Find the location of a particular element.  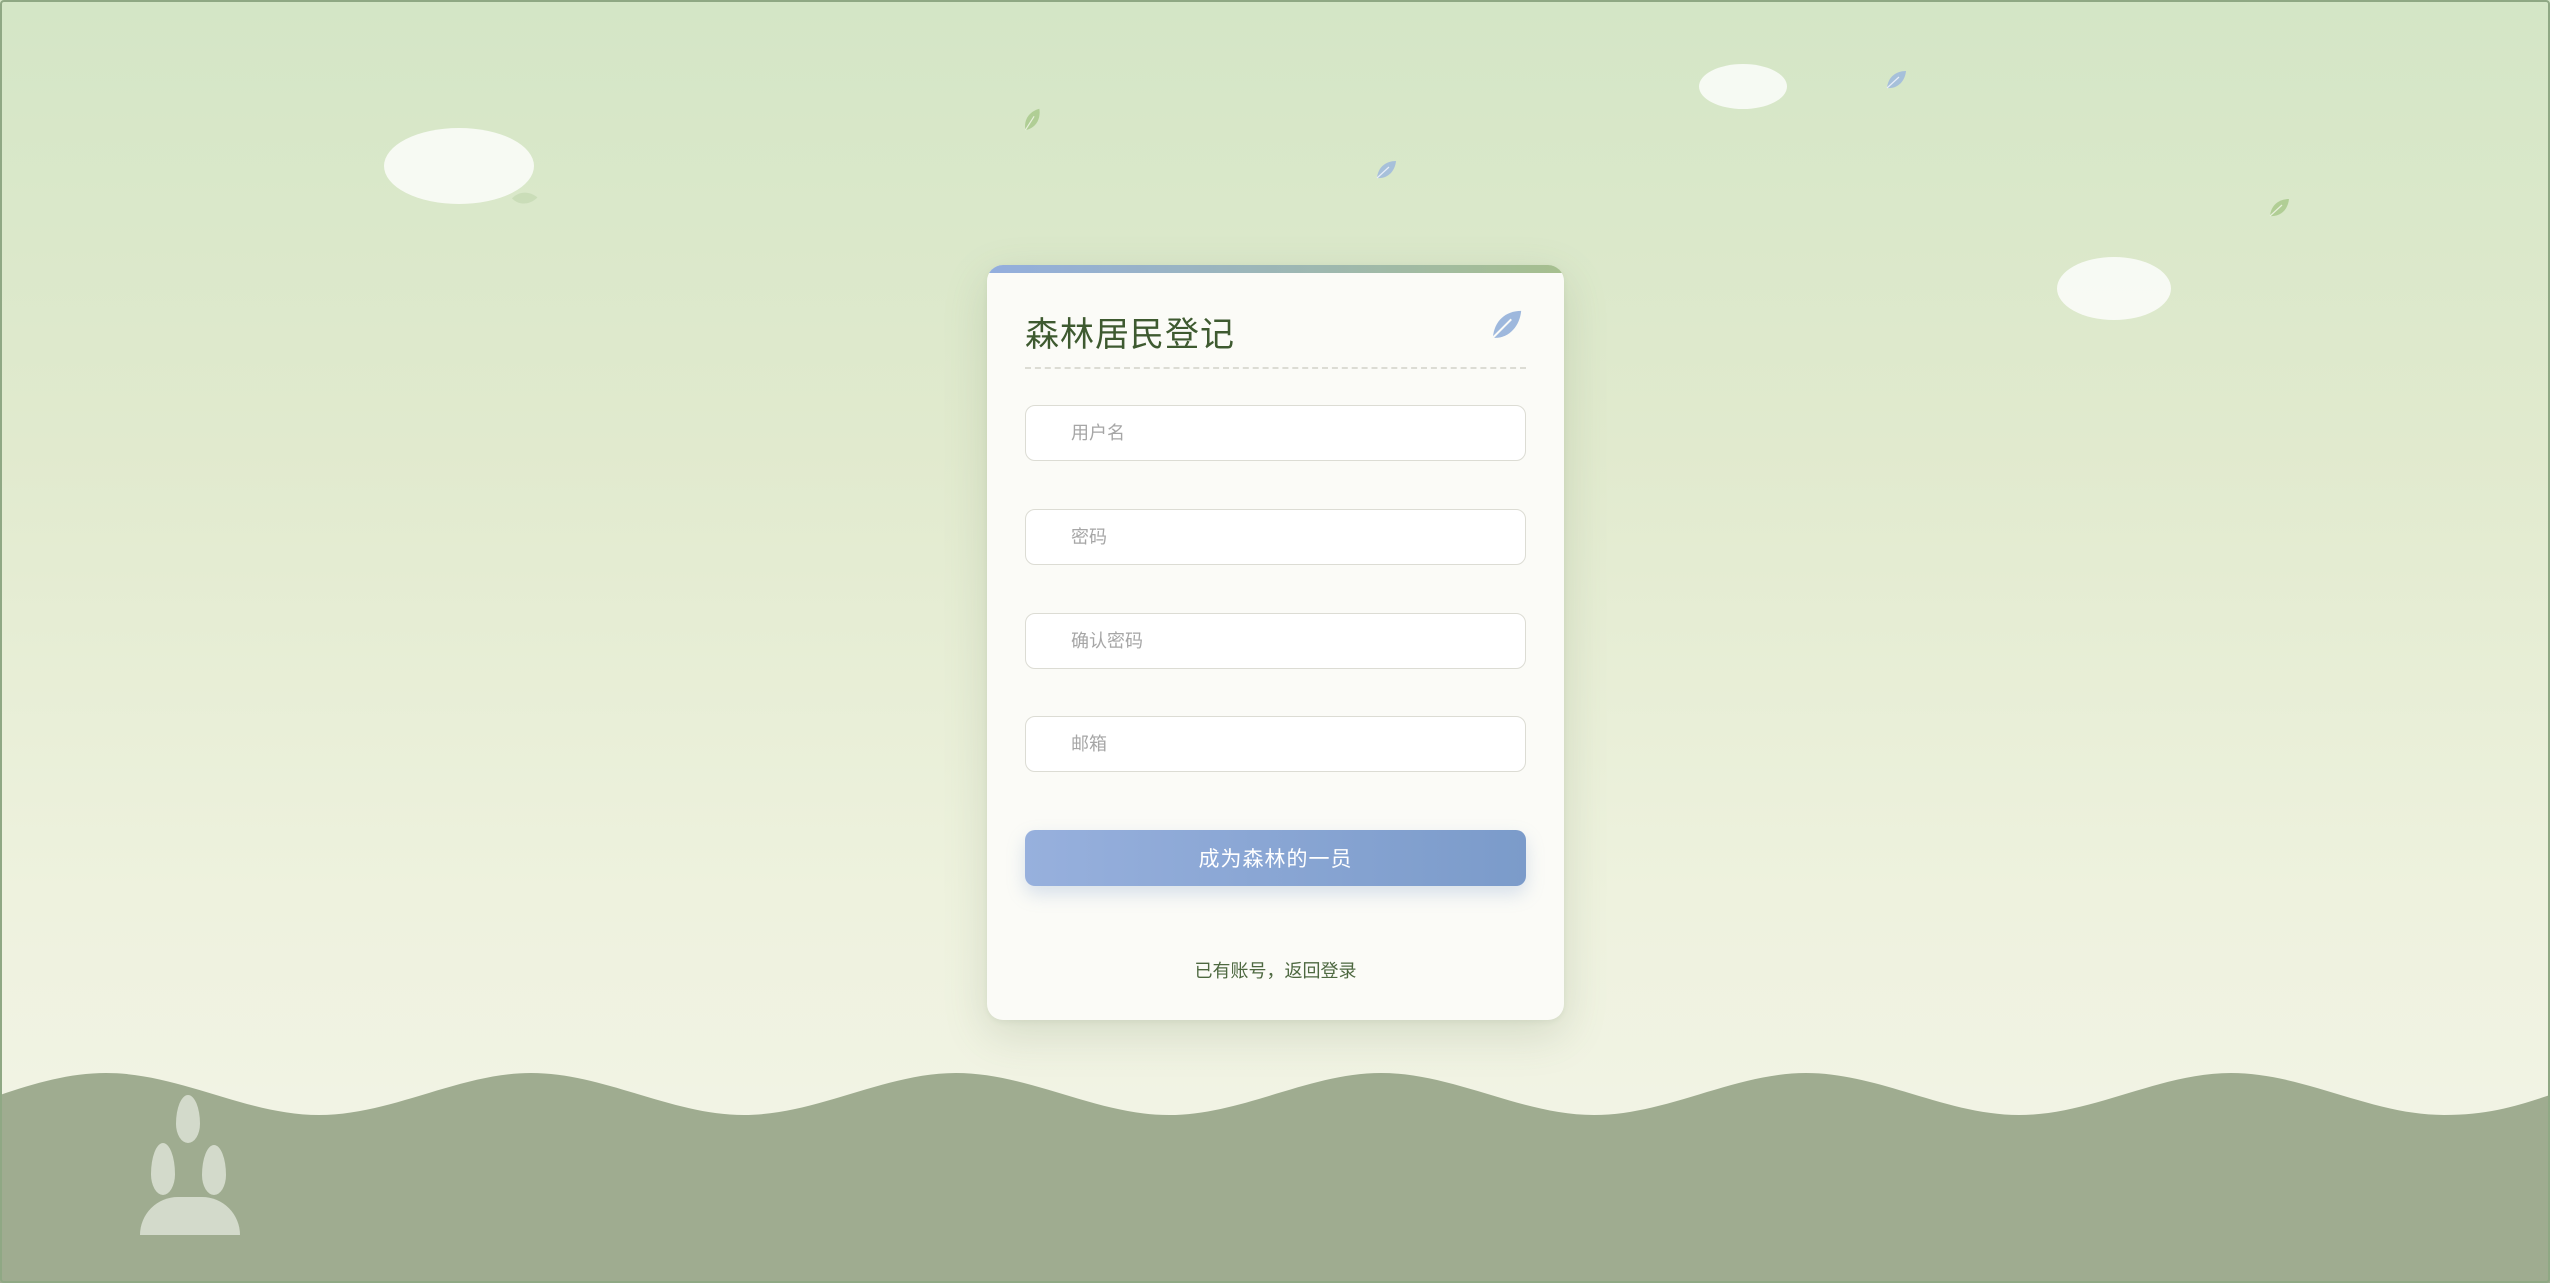

username-input is located at coordinates (1275, 433).